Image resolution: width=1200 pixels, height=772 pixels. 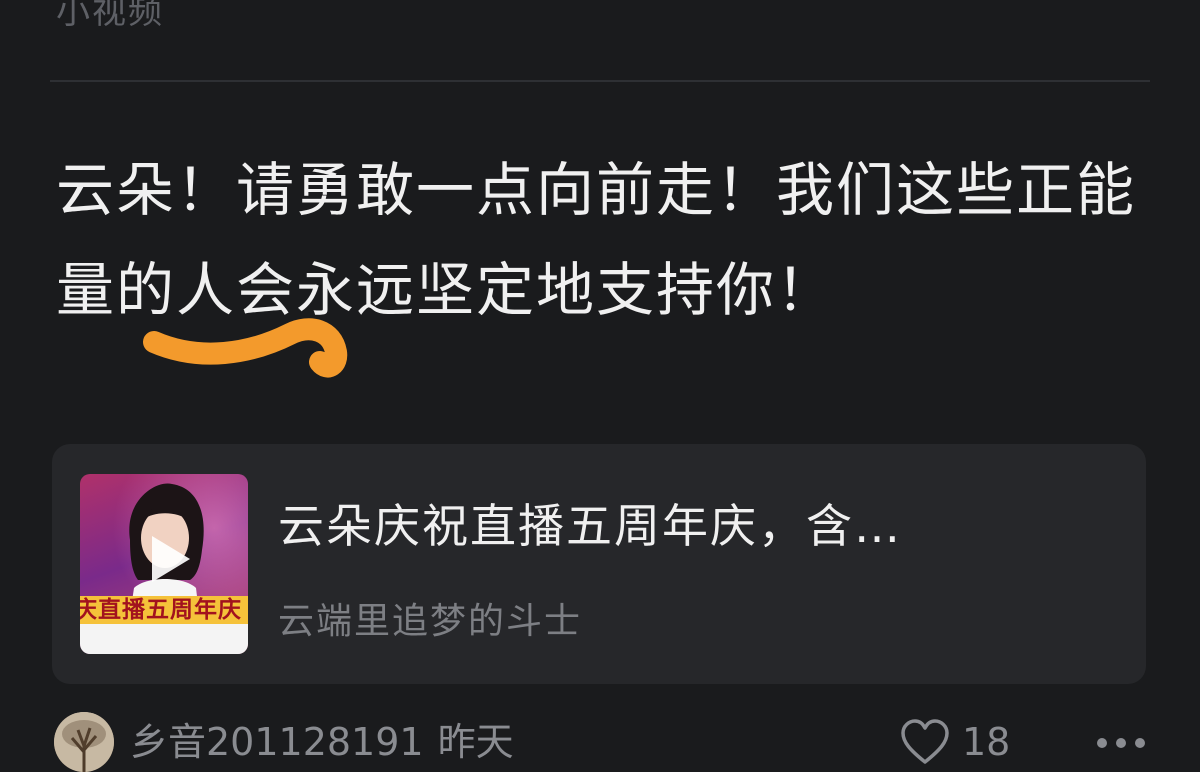 I want to click on avatar, so click(x=84, y=742).